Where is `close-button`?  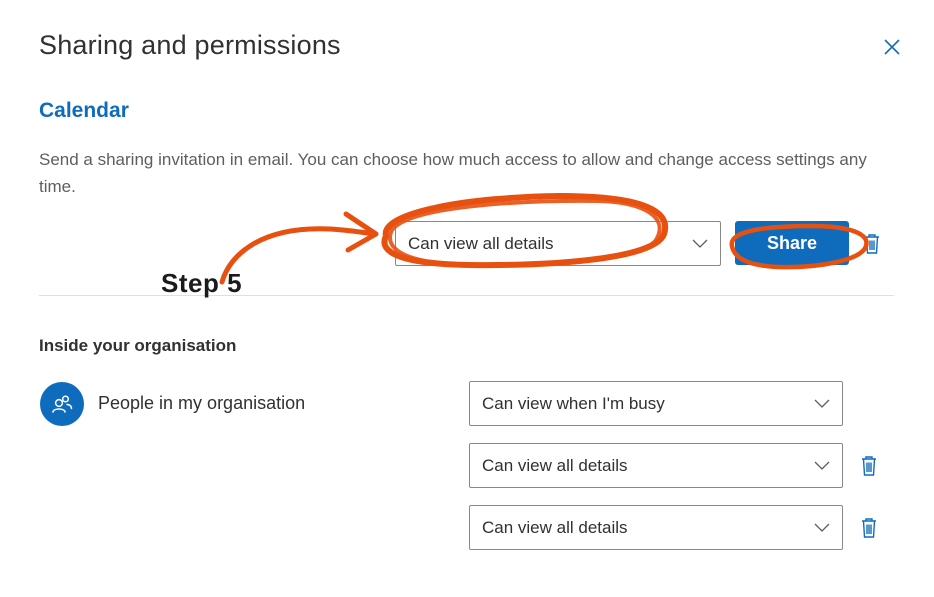
close-button is located at coordinates (892, 47).